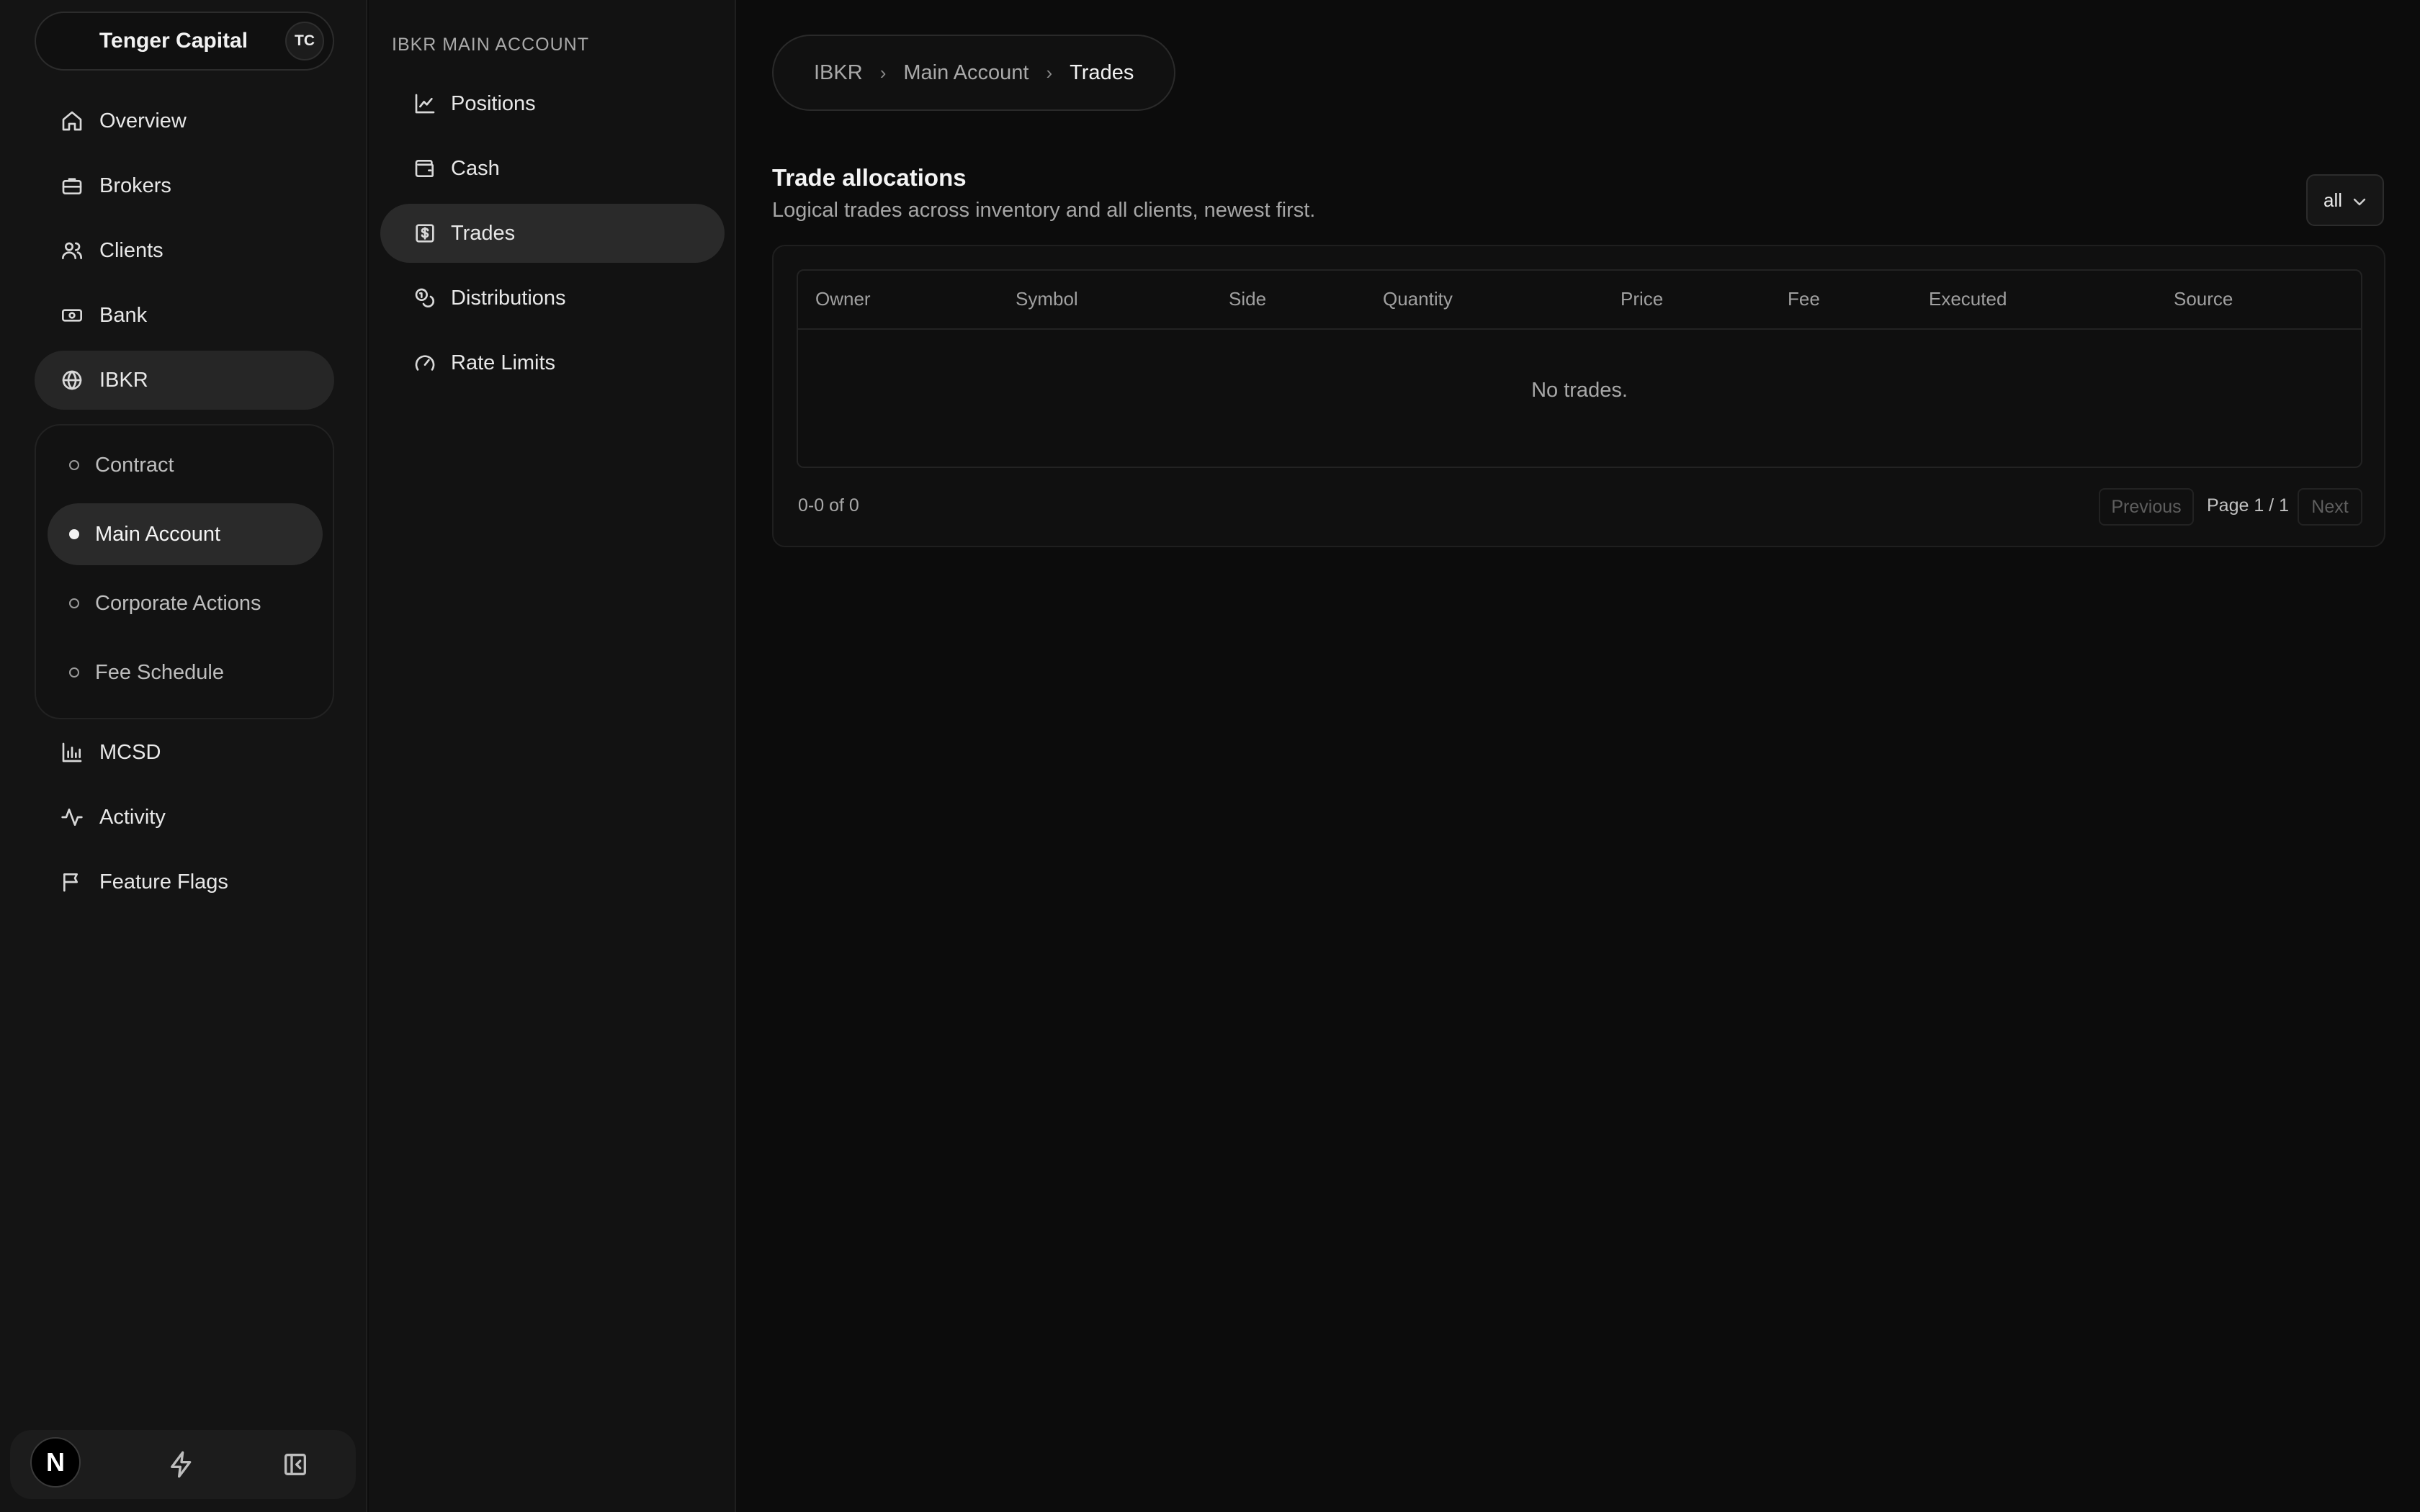  Describe the element at coordinates (2359, 202) in the screenshot. I see `chevron-down-icon` at that location.